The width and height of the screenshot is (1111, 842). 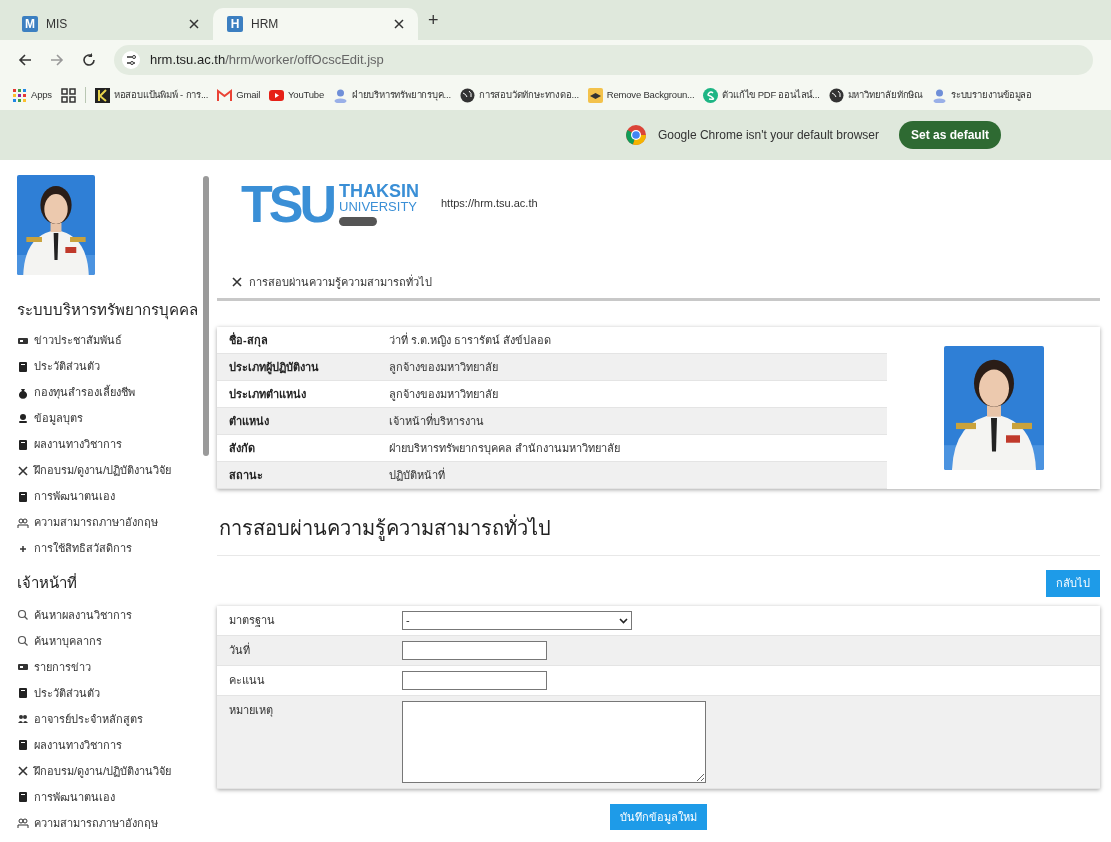 What do you see at coordinates (252, 621) in the screenshot?
I see `field-label: มาตรฐาน` at bounding box center [252, 621].